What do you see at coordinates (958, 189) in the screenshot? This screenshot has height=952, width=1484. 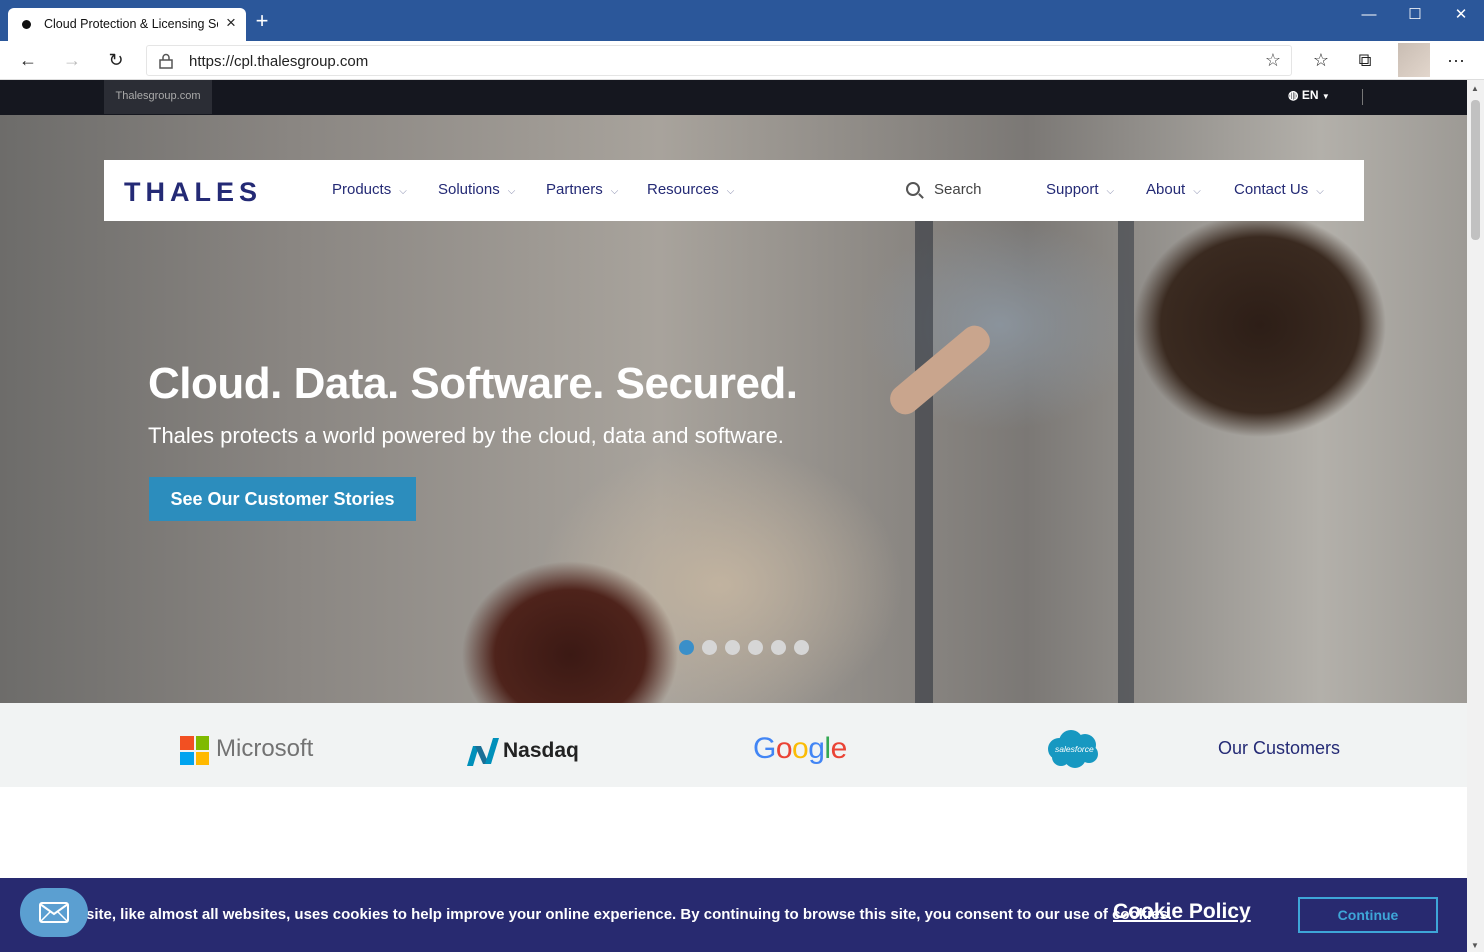 I see `search-button: Search` at bounding box center [958, 189].